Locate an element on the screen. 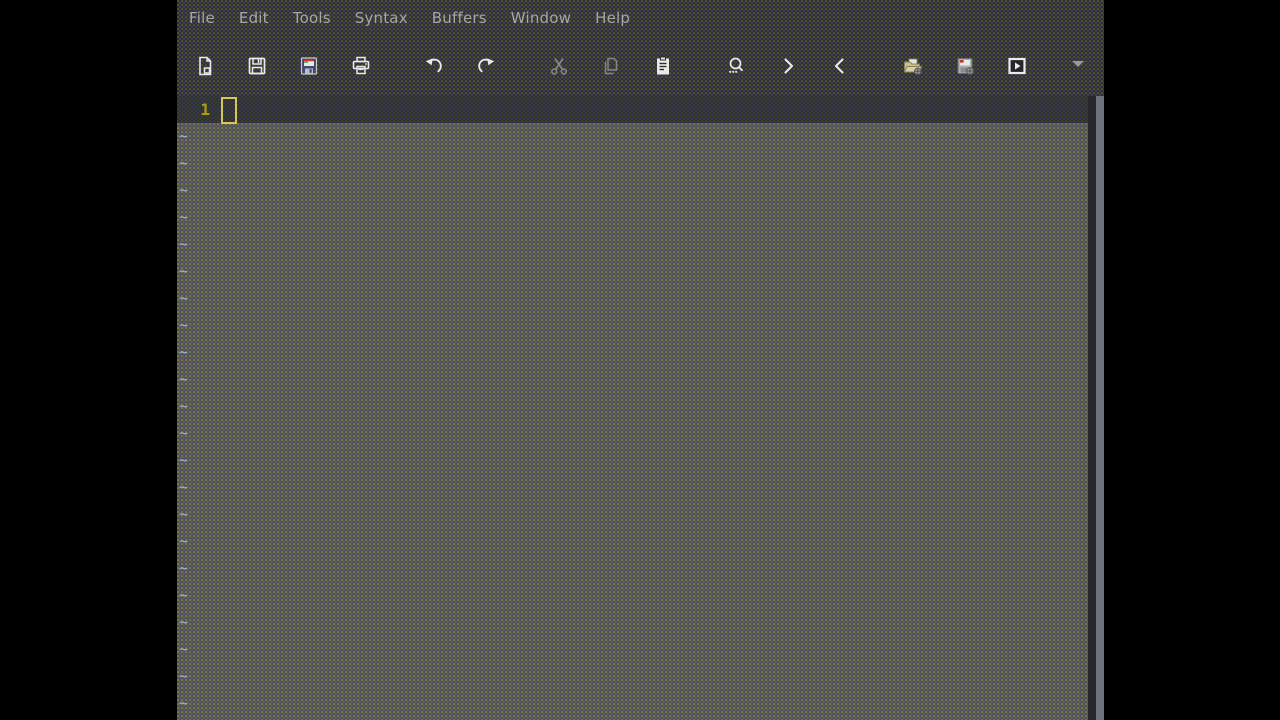  find-prev-button is located at coordinates (840, 66).